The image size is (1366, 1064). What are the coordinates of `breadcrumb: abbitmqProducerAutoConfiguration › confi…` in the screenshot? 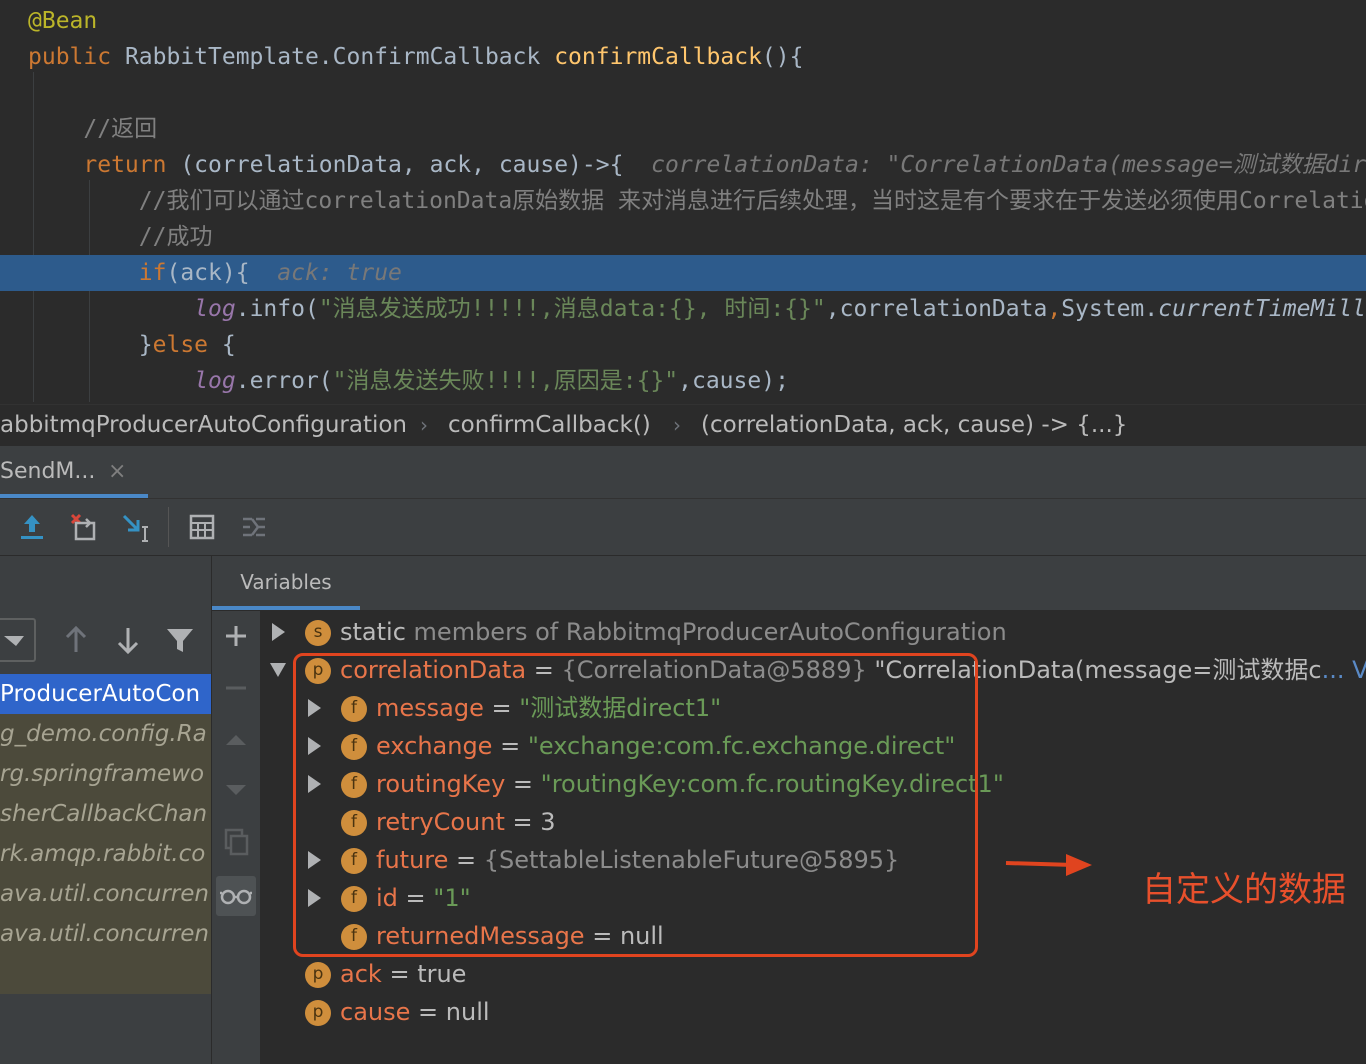 It's located at (683, 425).